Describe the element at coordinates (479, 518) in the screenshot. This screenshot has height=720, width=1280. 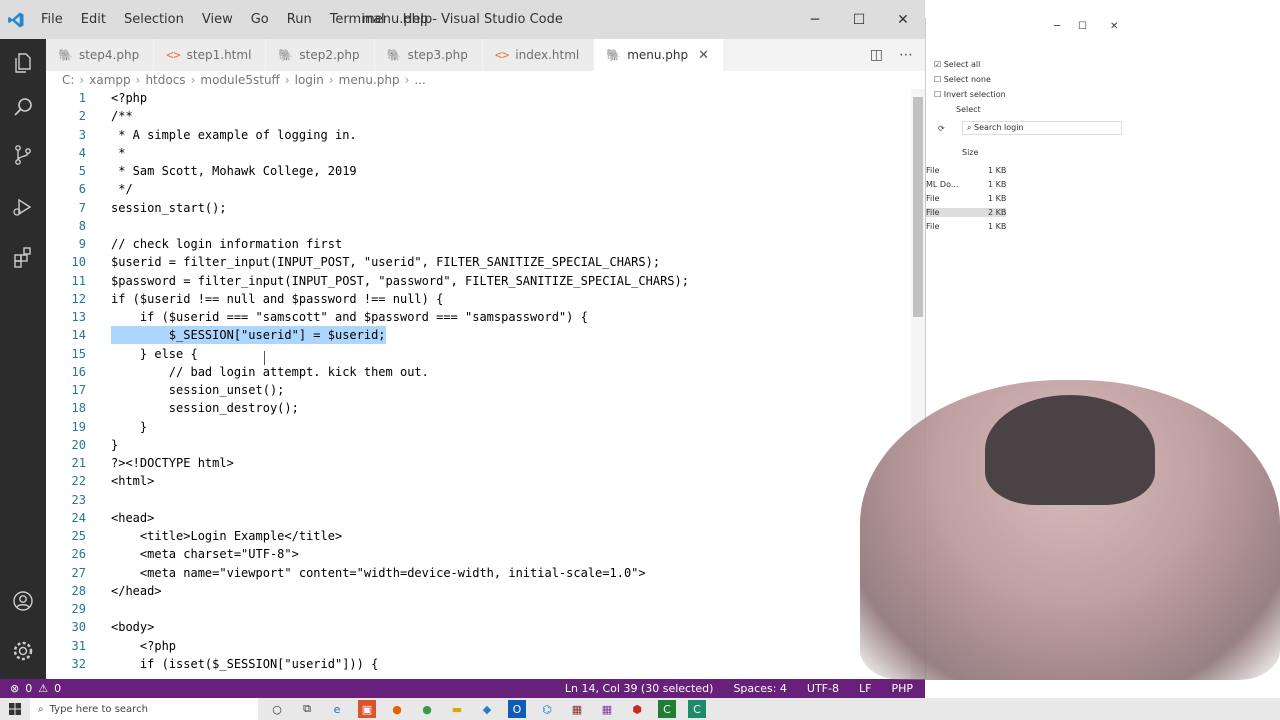
I see `code-line: 24 <head>` at that location.